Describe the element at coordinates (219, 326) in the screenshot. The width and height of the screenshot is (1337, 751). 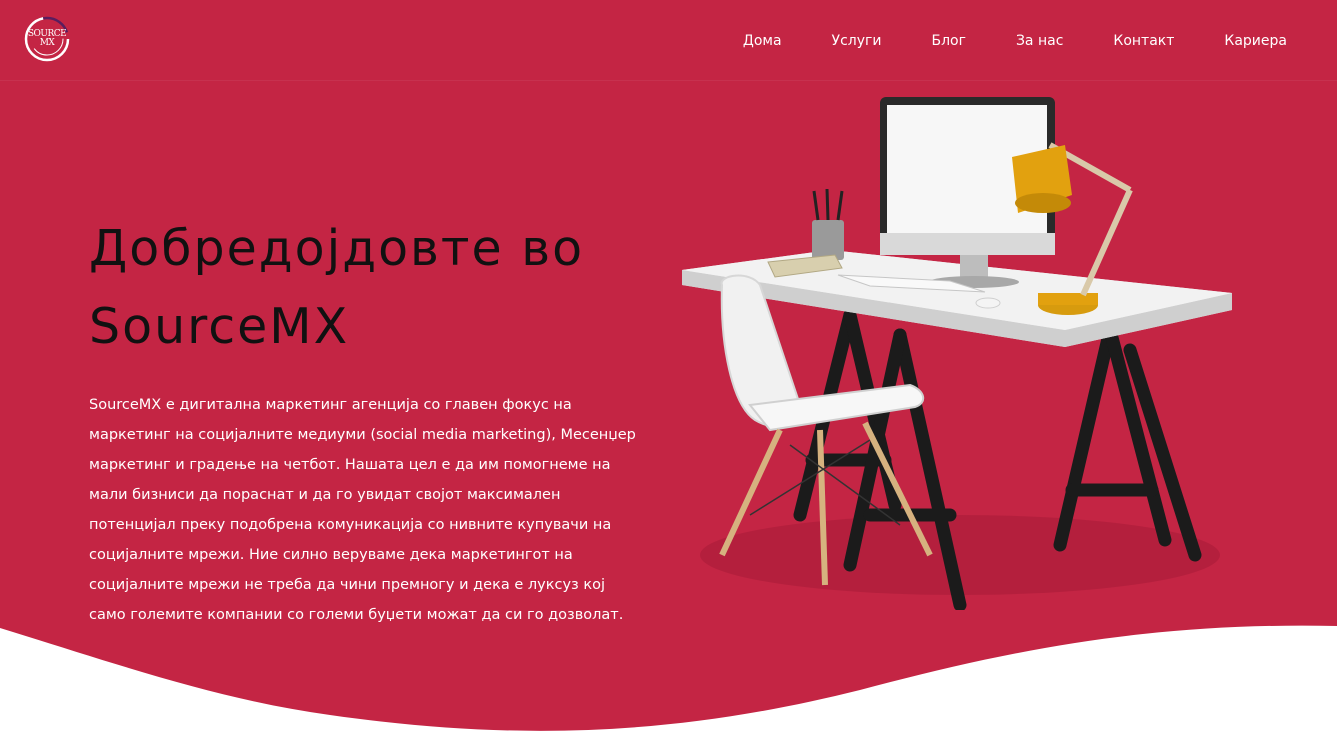
I see `hero-title-line-2: SourceMX` at that location.